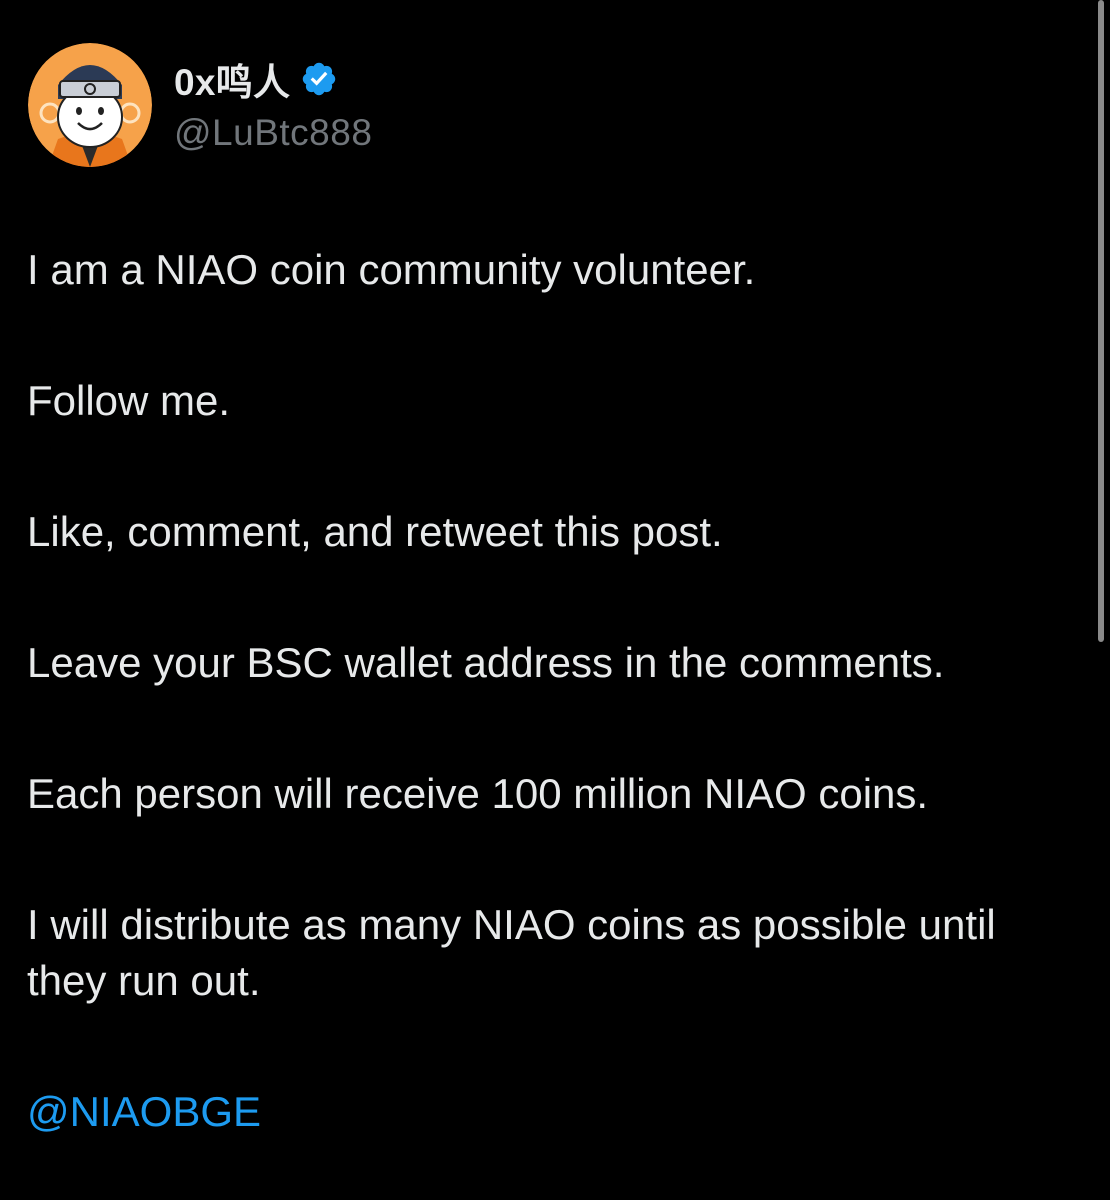  I want to click on verified-badge-icon, so click(319, 79).